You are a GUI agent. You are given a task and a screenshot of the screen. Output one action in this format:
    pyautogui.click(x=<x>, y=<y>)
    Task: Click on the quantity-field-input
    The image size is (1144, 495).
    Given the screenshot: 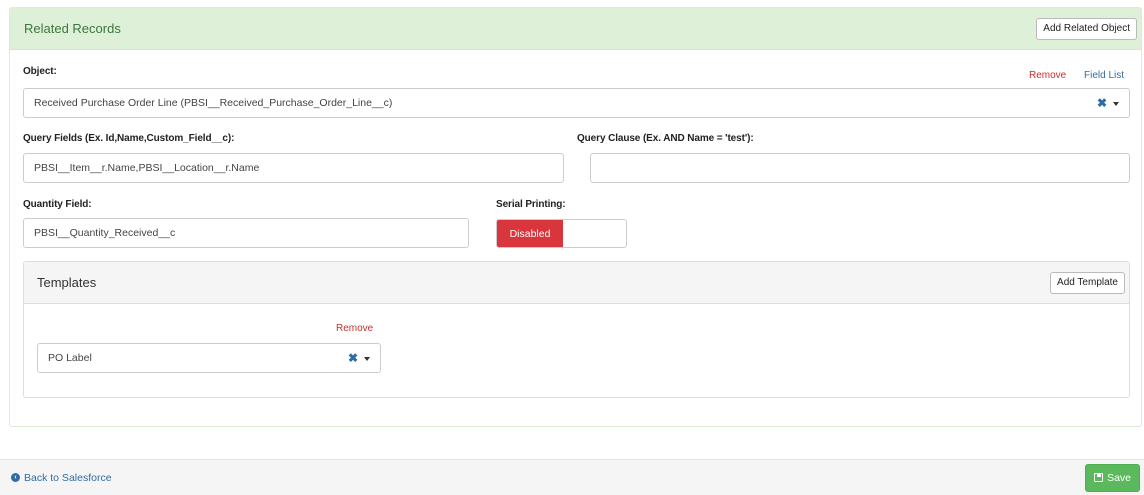 What is the action you would take?
    pyautogui.click(x=246, y=233)
    